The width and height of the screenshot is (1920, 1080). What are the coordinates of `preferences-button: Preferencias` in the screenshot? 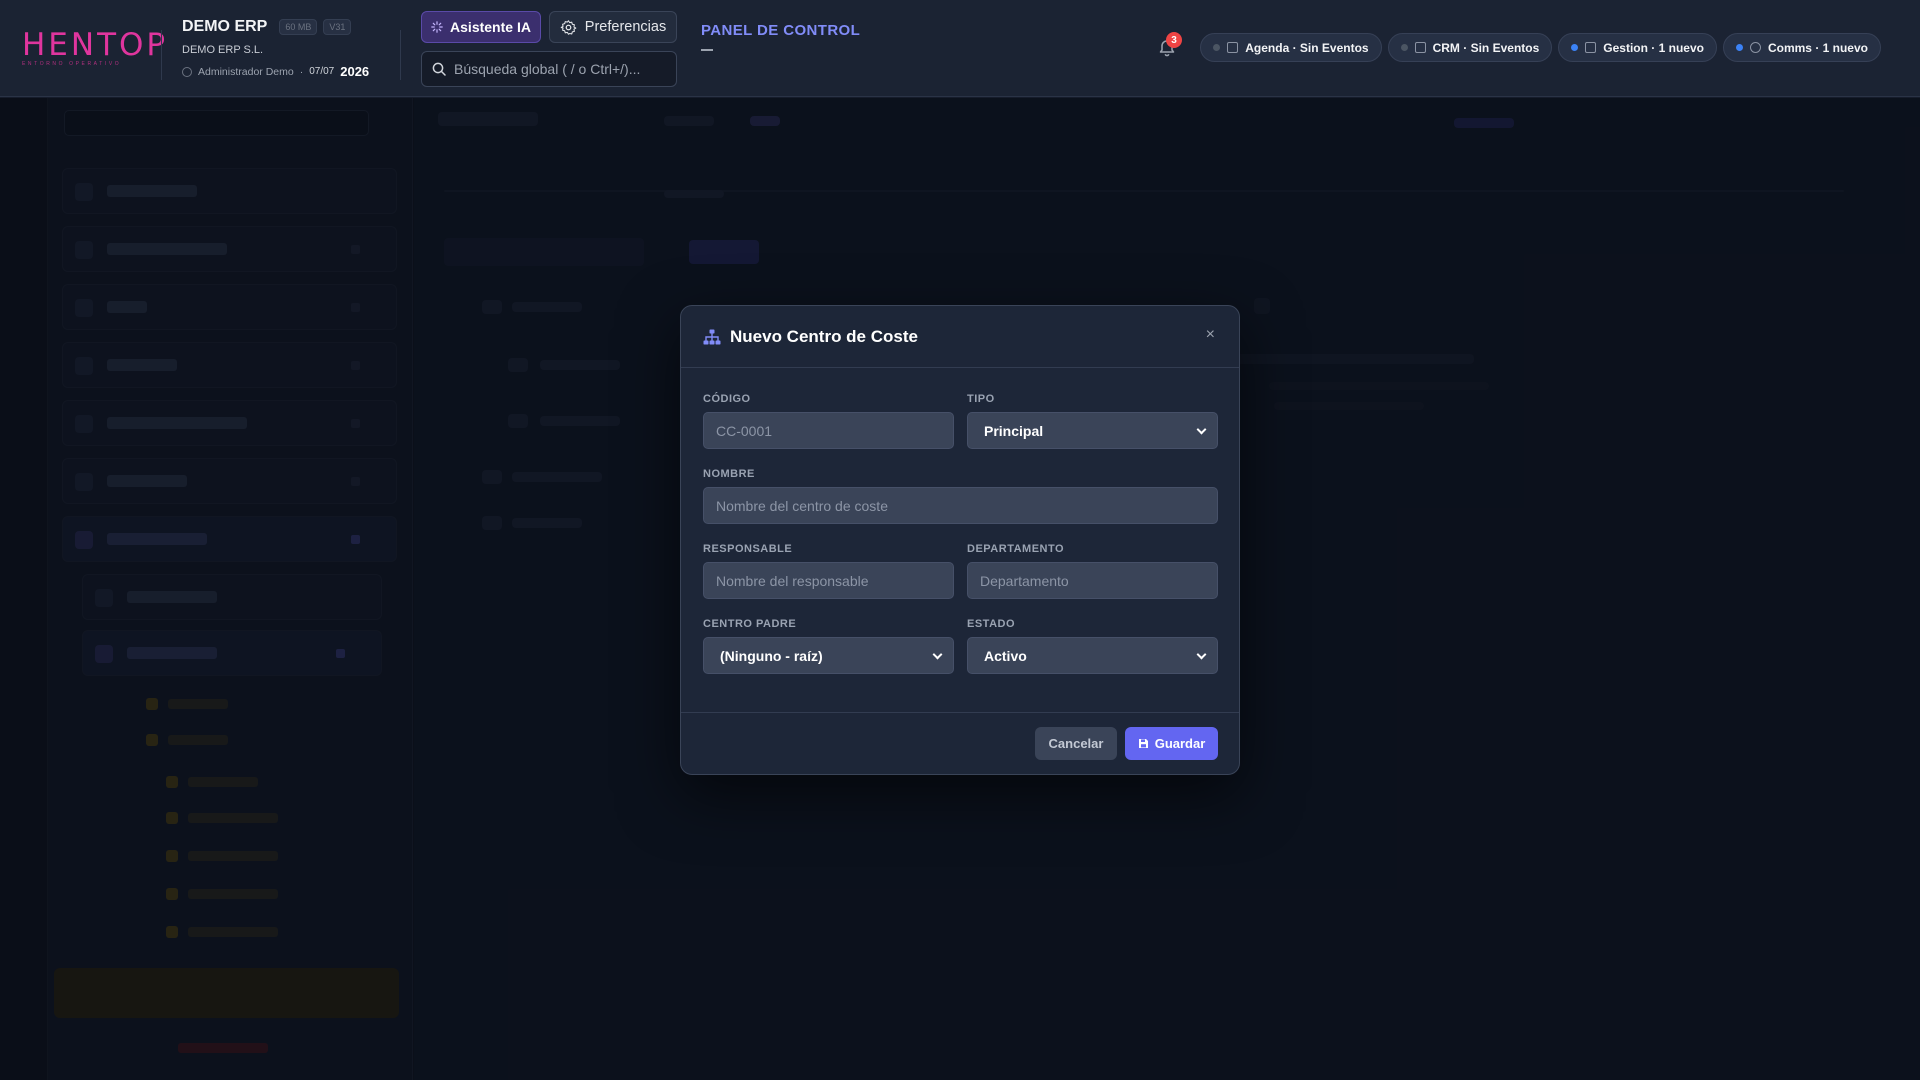 It's located at (613, 27).